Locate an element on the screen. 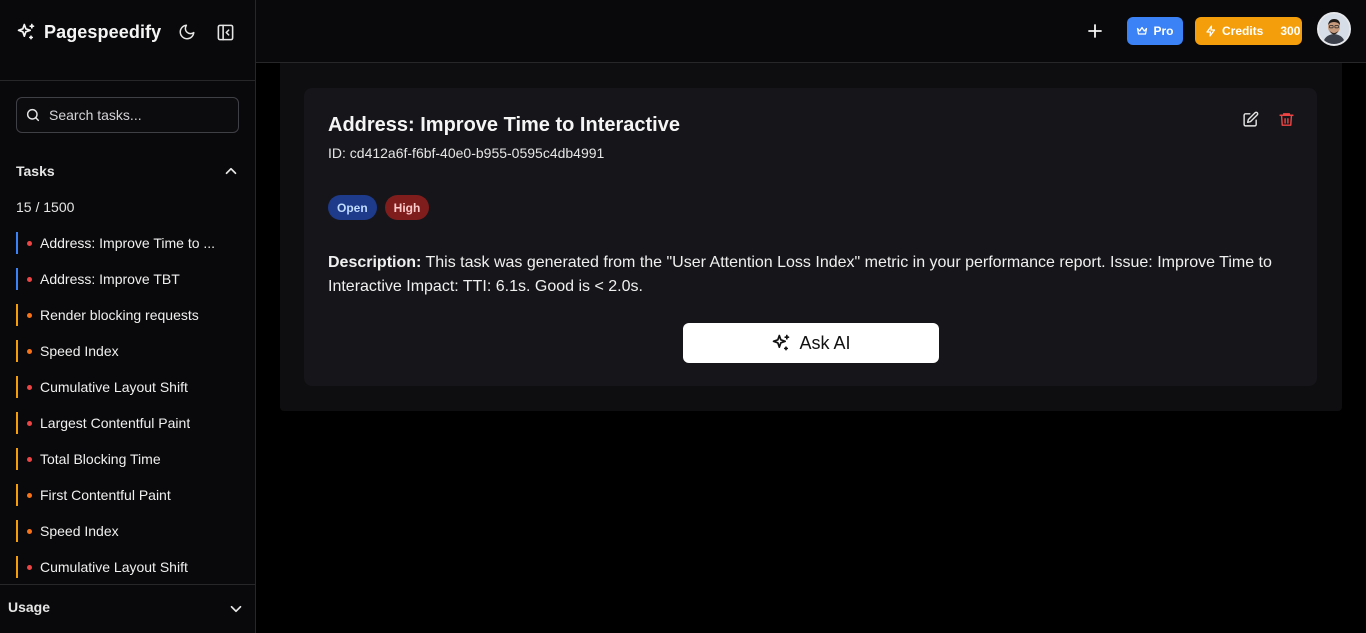 This screenshot has height=633, width=1366. delete-button is located at coordinates (1286, 119).